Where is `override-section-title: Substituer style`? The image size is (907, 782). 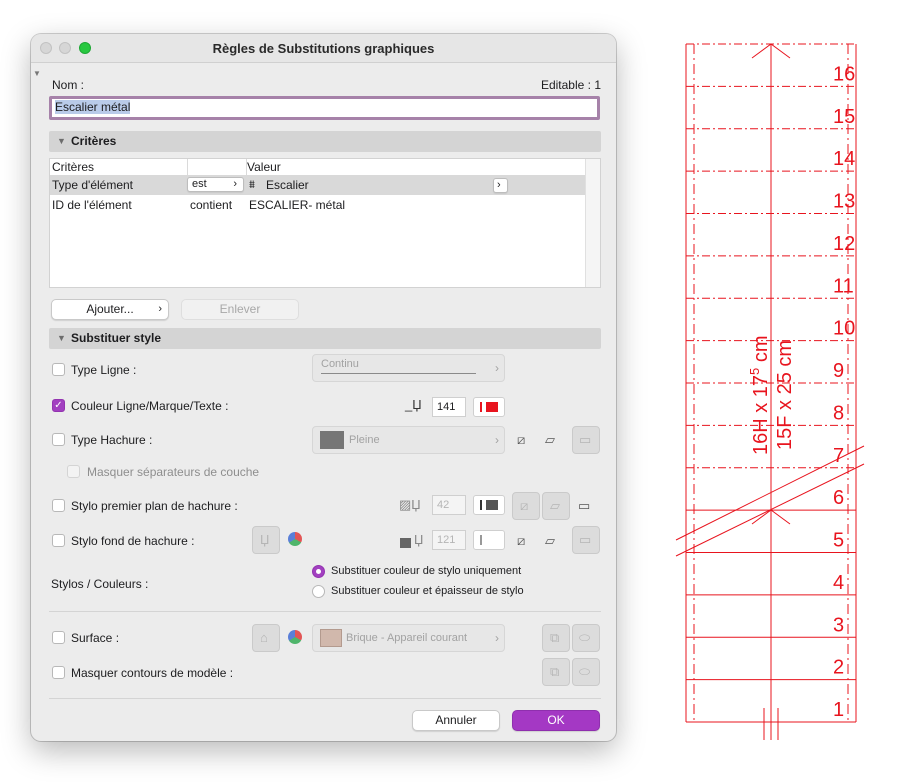 override-section-title: Substituer style is located at coordinates (116, 338).